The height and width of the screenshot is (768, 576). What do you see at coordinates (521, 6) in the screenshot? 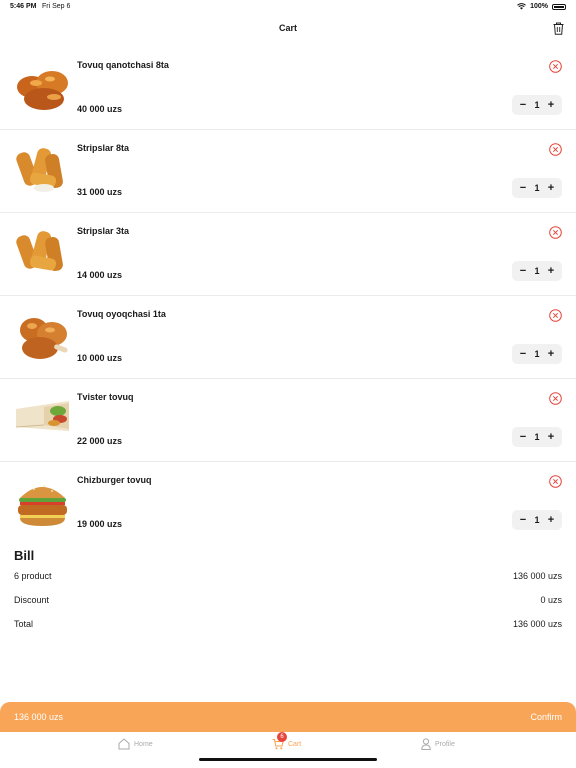
I see `wifi-icon` at bounding box center [521, 6].